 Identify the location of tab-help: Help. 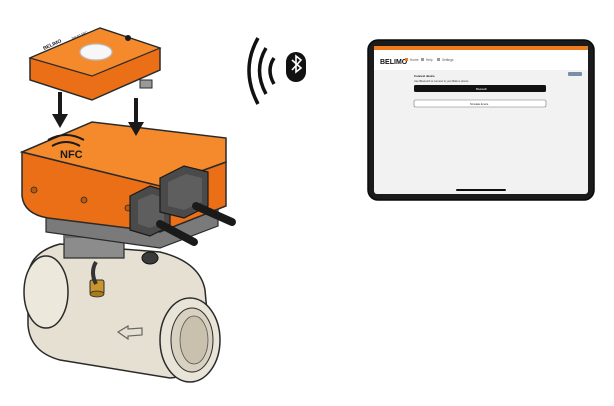
(429, 60).